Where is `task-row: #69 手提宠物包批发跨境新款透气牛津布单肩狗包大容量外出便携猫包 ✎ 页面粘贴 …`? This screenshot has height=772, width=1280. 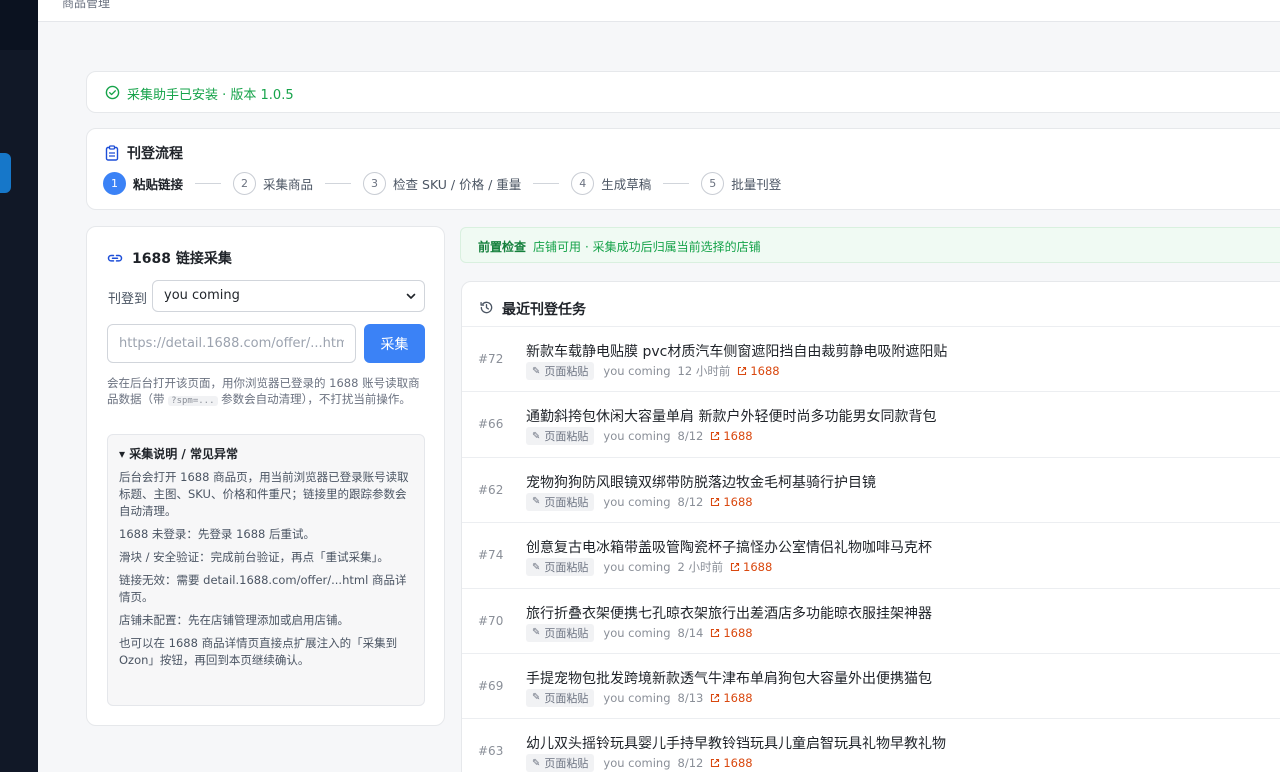 task-row: #69 手提宠物包批发跨境新款透气牛津布单肩狗包大容量外出便携猫包 ✎ 页面粘贴 … is located at coordinates (871, 687).